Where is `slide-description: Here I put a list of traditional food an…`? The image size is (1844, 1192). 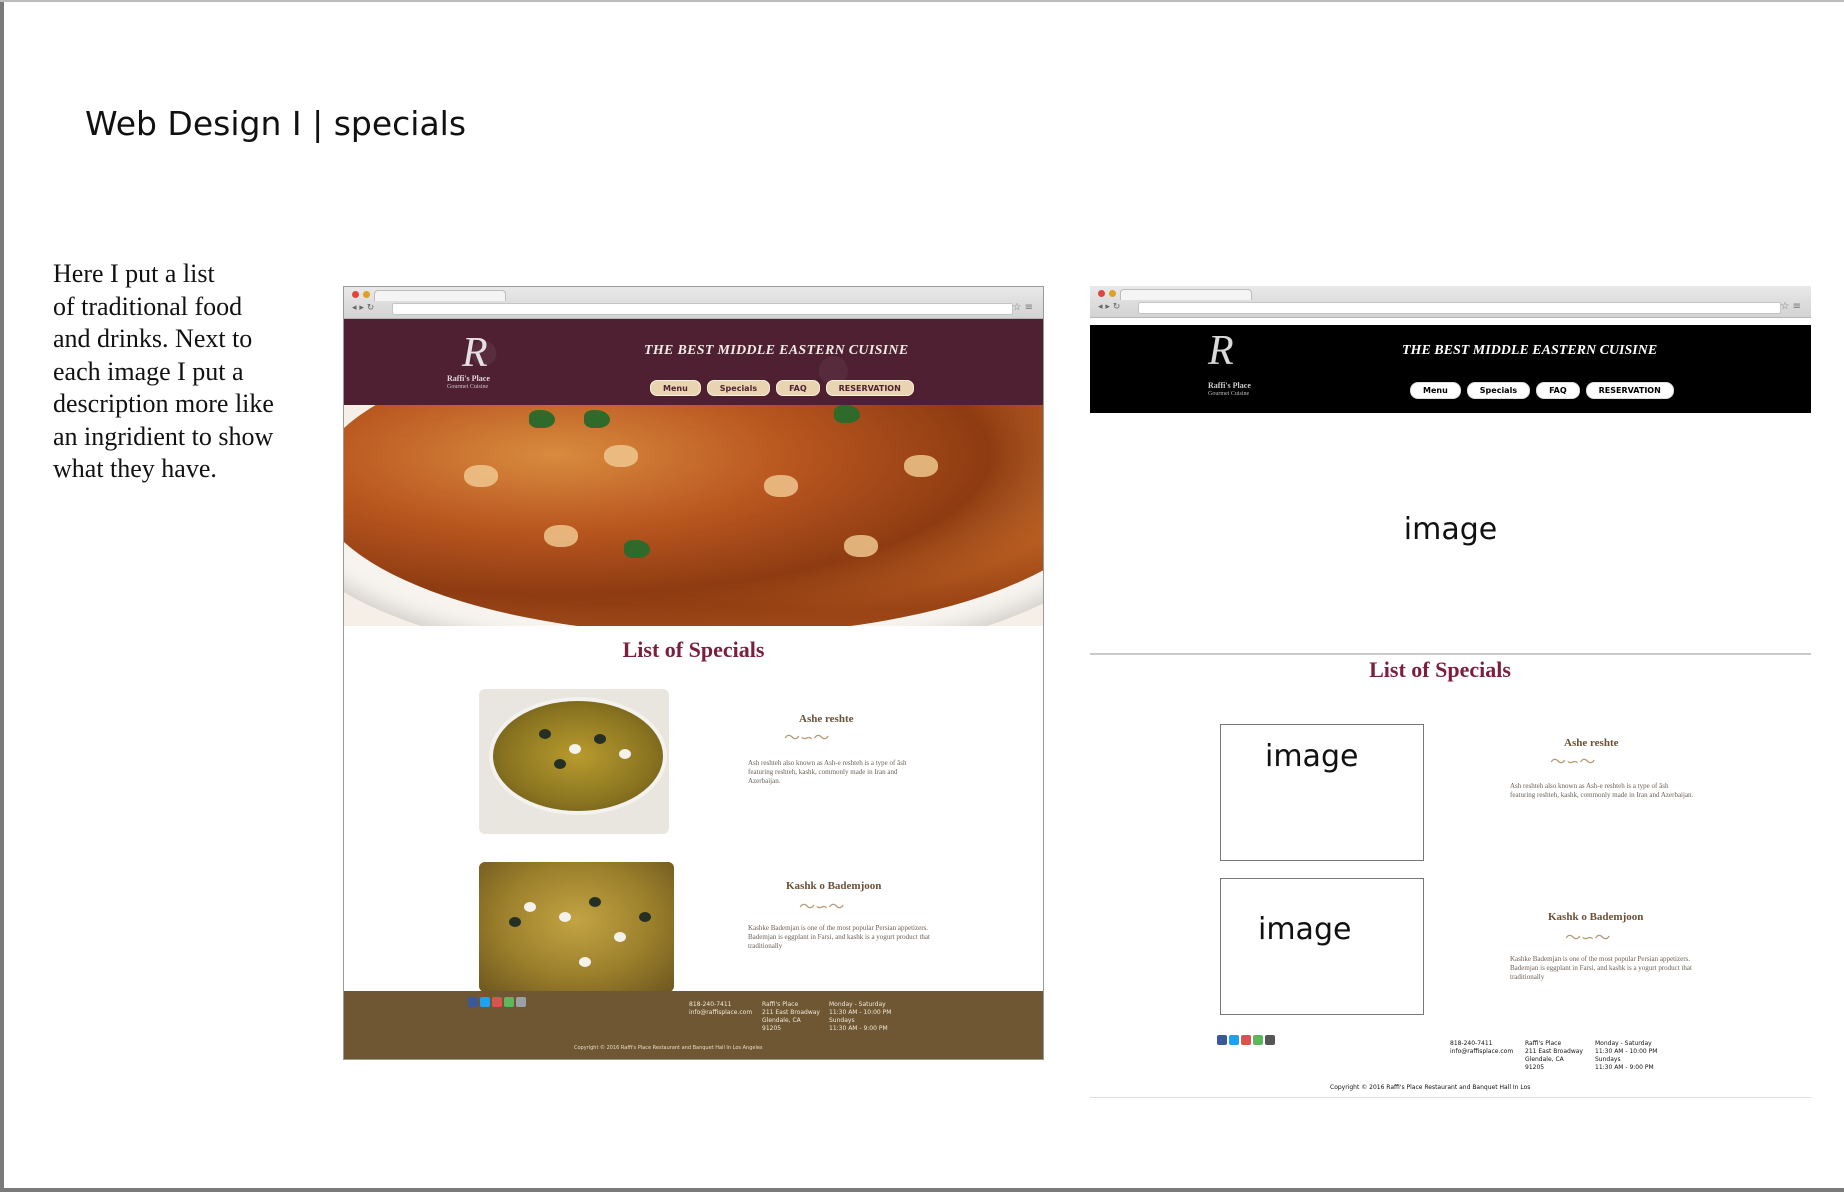
slide-description: Here I put a list of traditional food an… is located at coordinates (163, 371).